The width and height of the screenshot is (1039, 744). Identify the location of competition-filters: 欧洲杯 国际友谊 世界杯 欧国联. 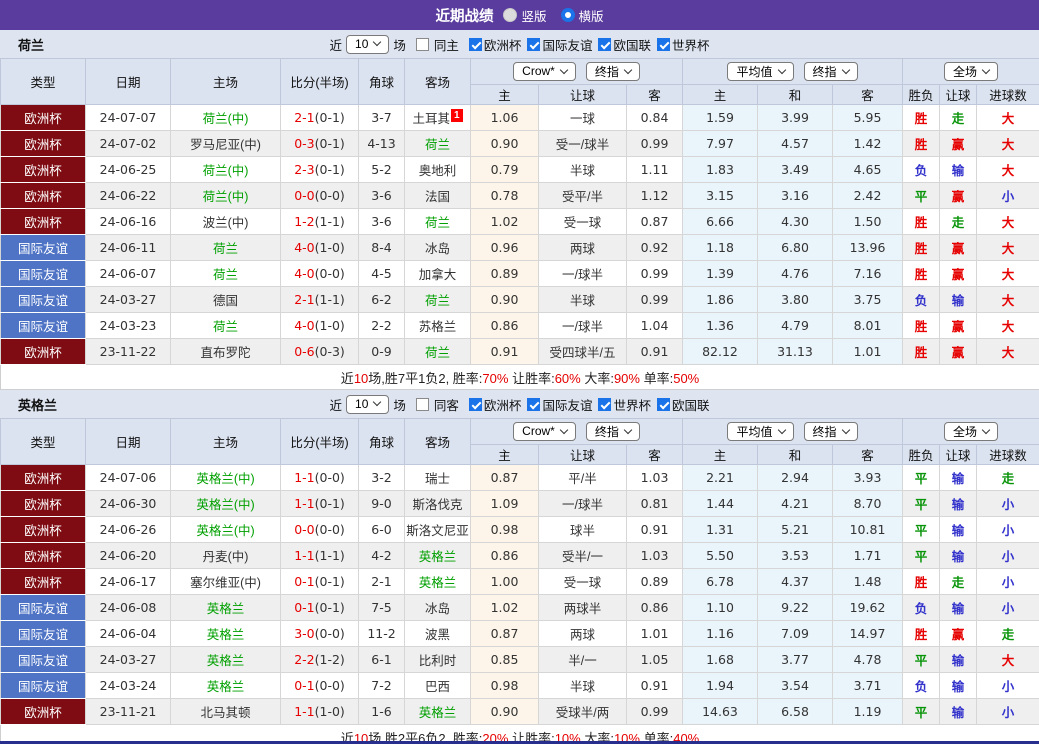
(586, 404).